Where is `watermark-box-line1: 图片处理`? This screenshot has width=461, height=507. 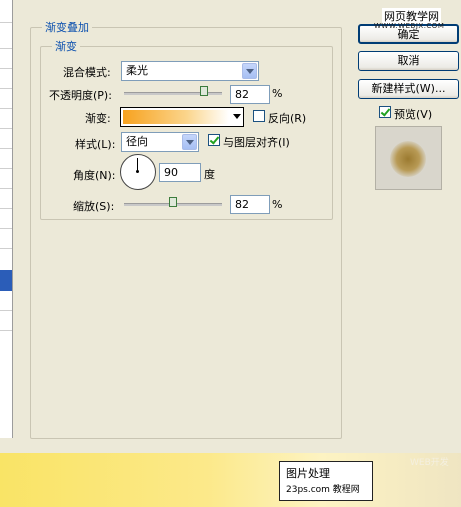
watermark-box-line1: 图片处理 is located at coordinates (308, 473).